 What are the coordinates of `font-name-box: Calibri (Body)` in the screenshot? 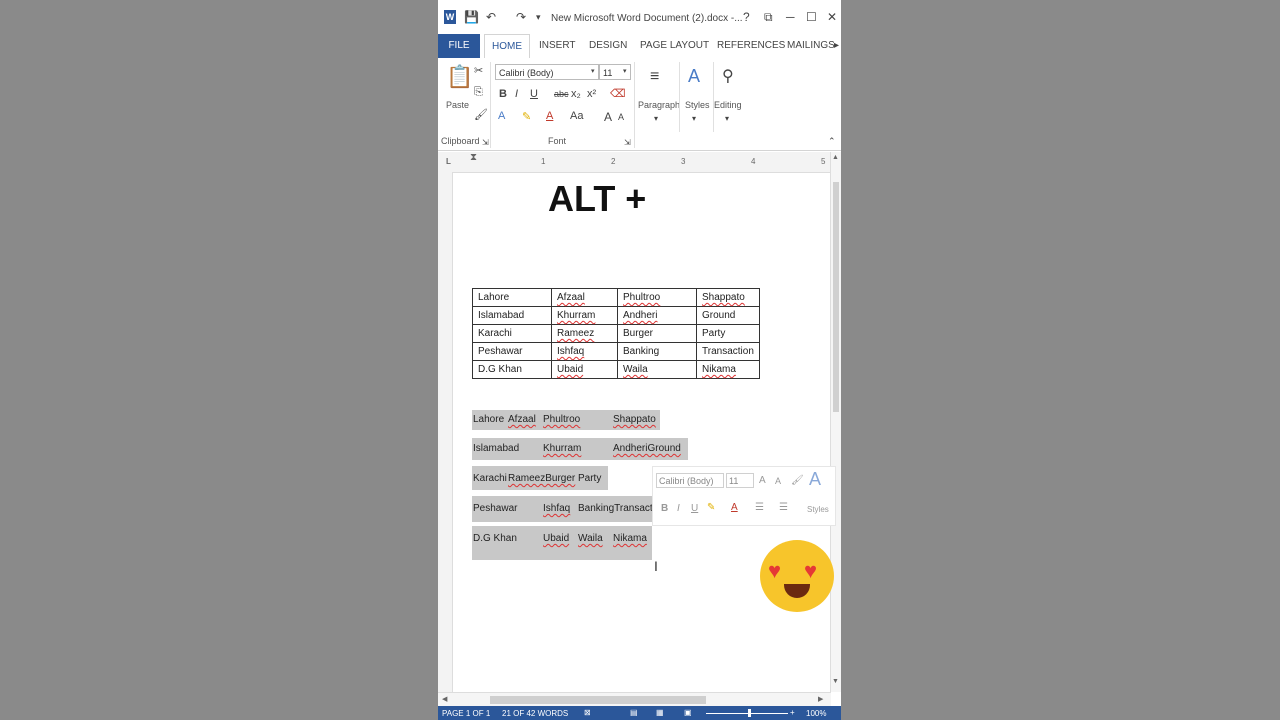 It's located at (547, 72).